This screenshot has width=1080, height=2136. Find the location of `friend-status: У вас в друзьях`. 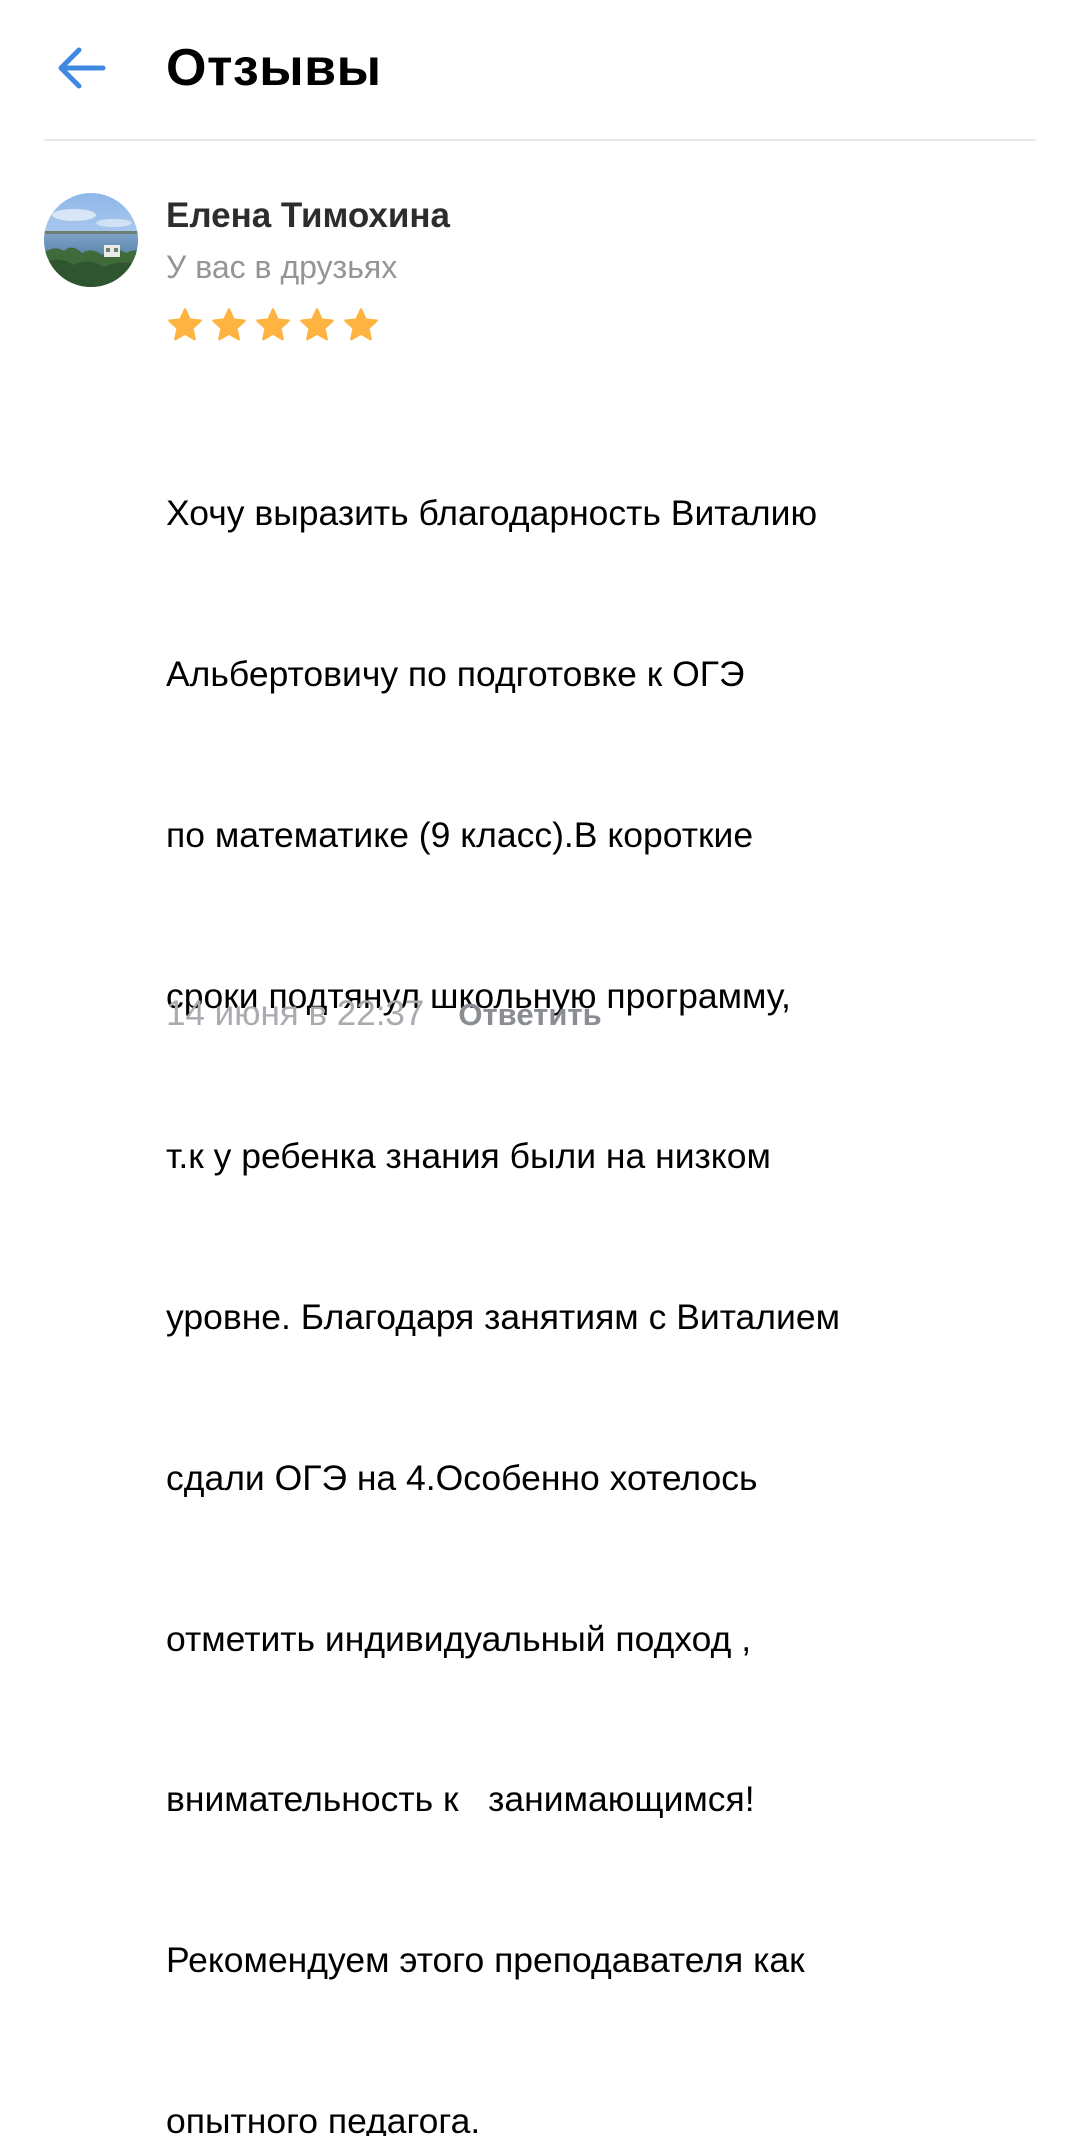

friend-status: У вас в друзьях is located at coordinates (282, 267).